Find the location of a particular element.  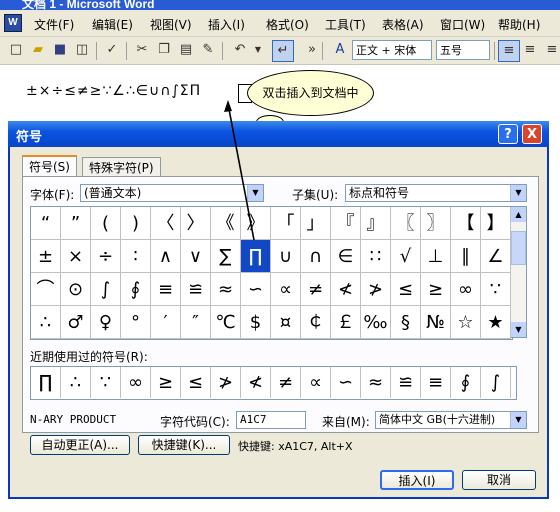

font-size-select: 五号 is located at coordinates (463, 50).